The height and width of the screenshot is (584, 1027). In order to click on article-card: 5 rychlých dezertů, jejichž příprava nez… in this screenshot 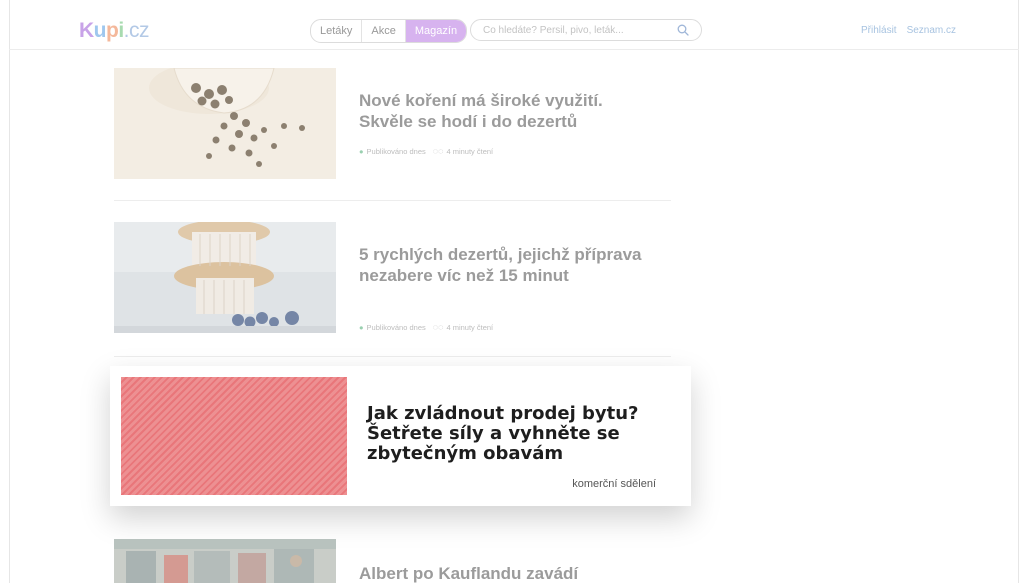, I will do `click(392, 279)`.